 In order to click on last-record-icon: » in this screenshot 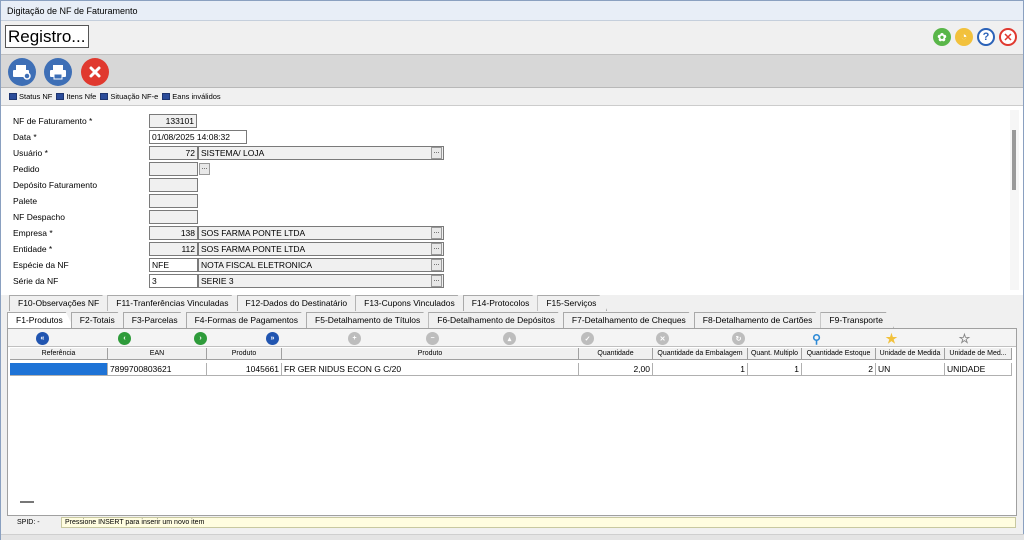, I will do `click(272, 338)`.